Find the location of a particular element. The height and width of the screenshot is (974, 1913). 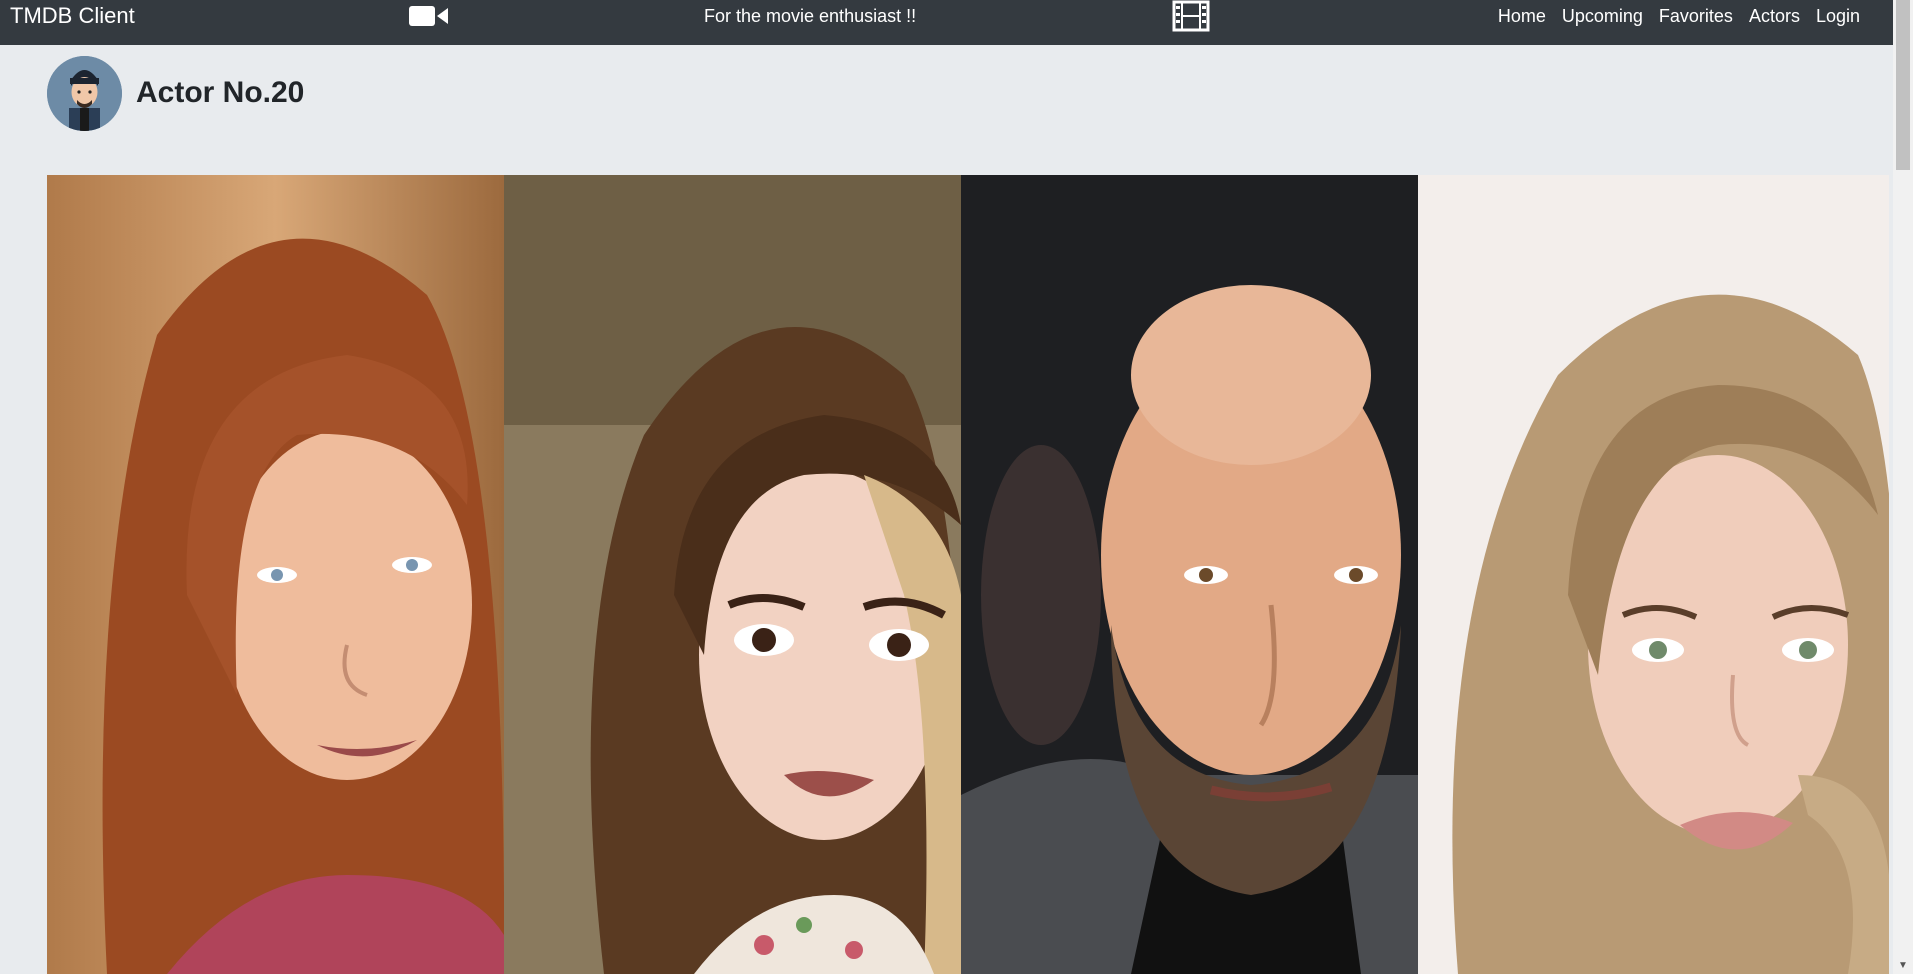

nav-actors: Actors is located at coordinates (1774, 16).